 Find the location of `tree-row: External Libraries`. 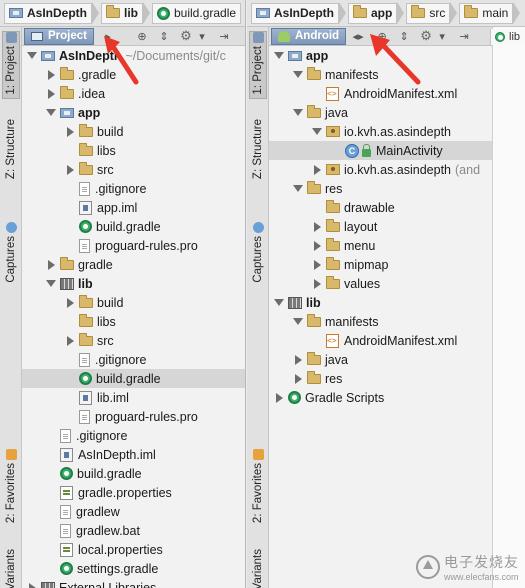

tree-row: External Libraries is located at coordinates (133, 583).